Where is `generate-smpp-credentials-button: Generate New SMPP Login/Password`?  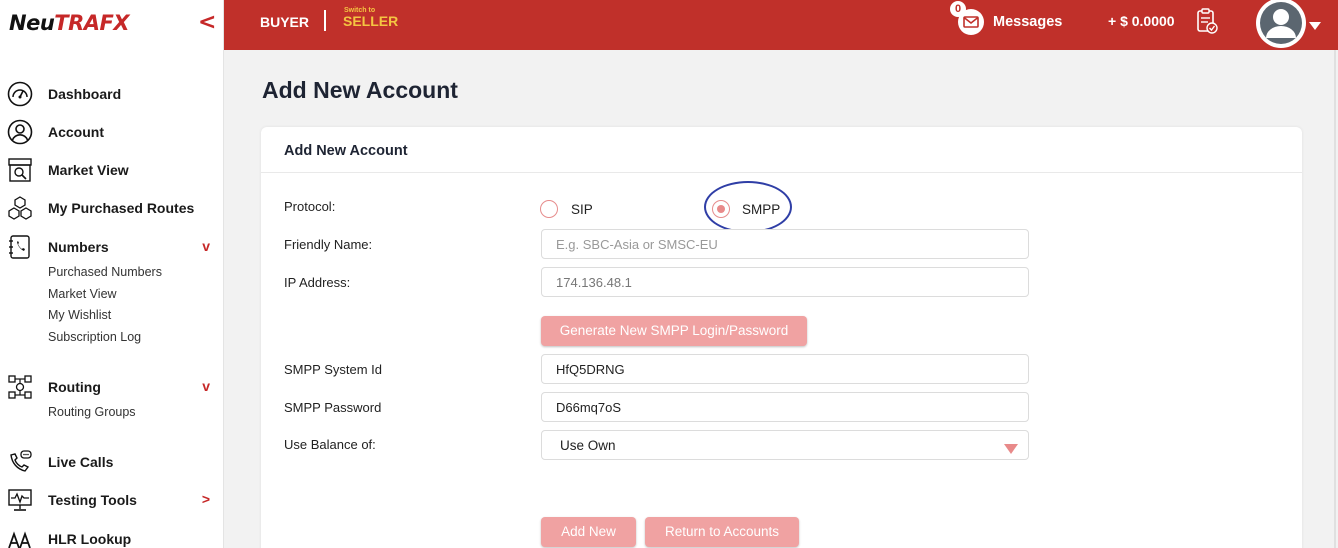
generate-smpp-credentials-button: Generate New SMPP Login/Password is located at coordinates (674, 331).